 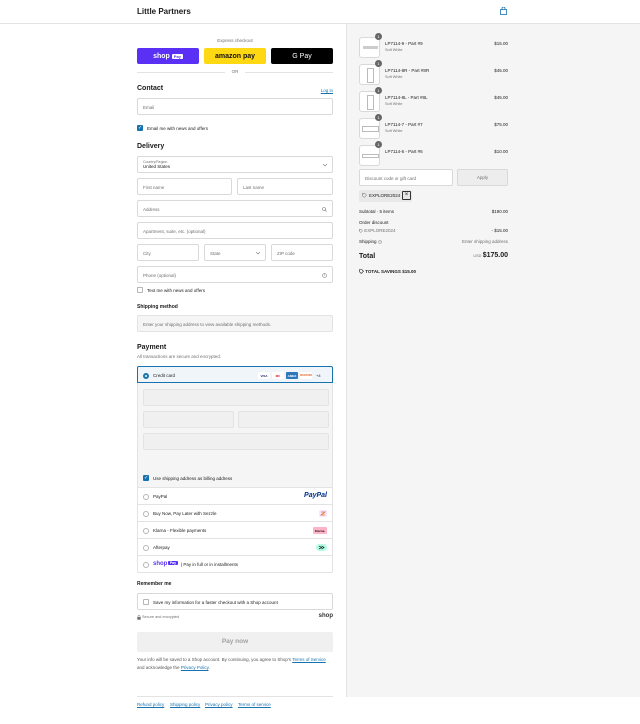 What do you see at coordinates (235, 71) in the screenshot?
I see `or-divider: OR` at bounding box center [235, 71].